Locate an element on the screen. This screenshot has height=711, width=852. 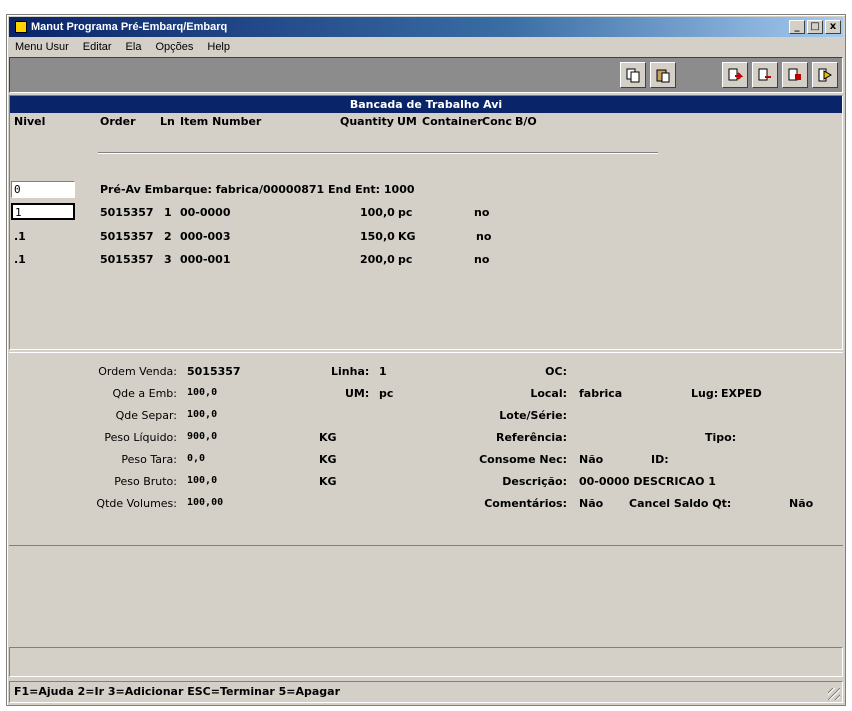
header-conc: Conc is located at coordinates (497, 121).